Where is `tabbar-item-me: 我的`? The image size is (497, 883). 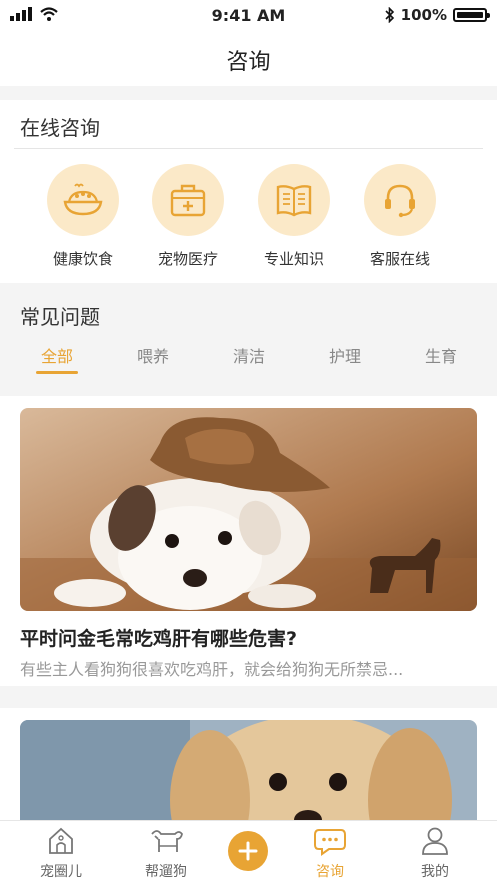 tabbar-item-me: 我的 is located at coordinates (435, 853).